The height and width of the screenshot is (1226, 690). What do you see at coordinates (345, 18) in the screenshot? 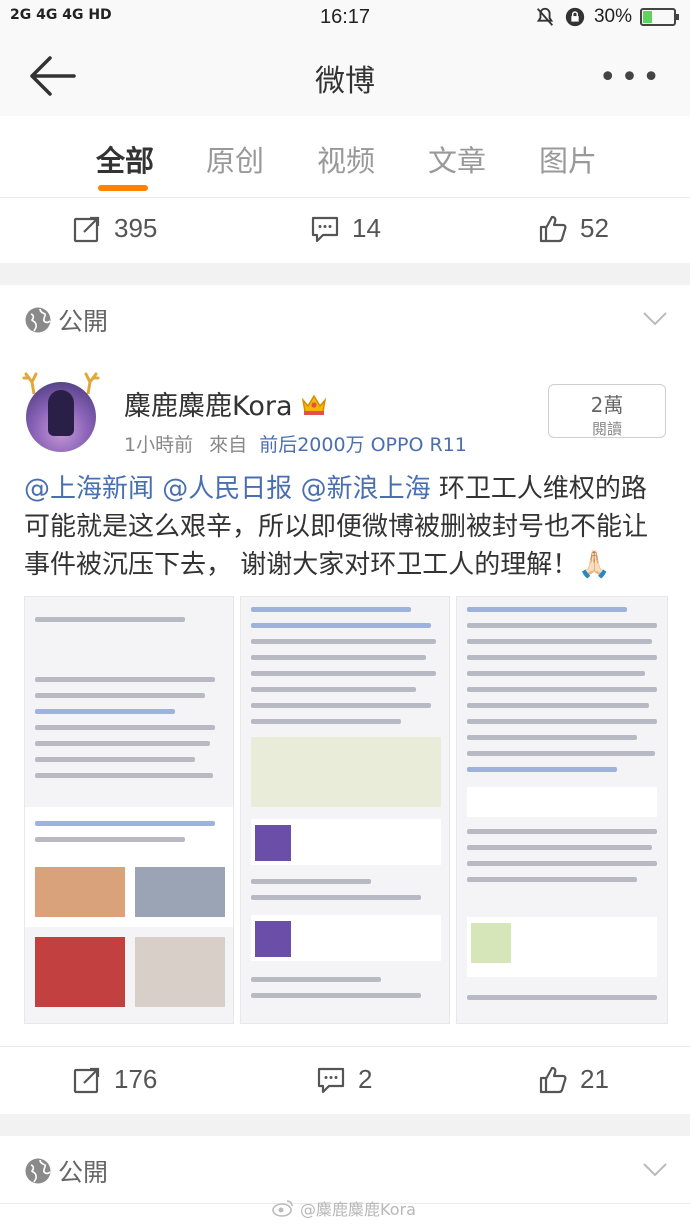
I see `status-bar: 2G 4G 4G HD 16:17 30%` at bounding box center [345, 18].